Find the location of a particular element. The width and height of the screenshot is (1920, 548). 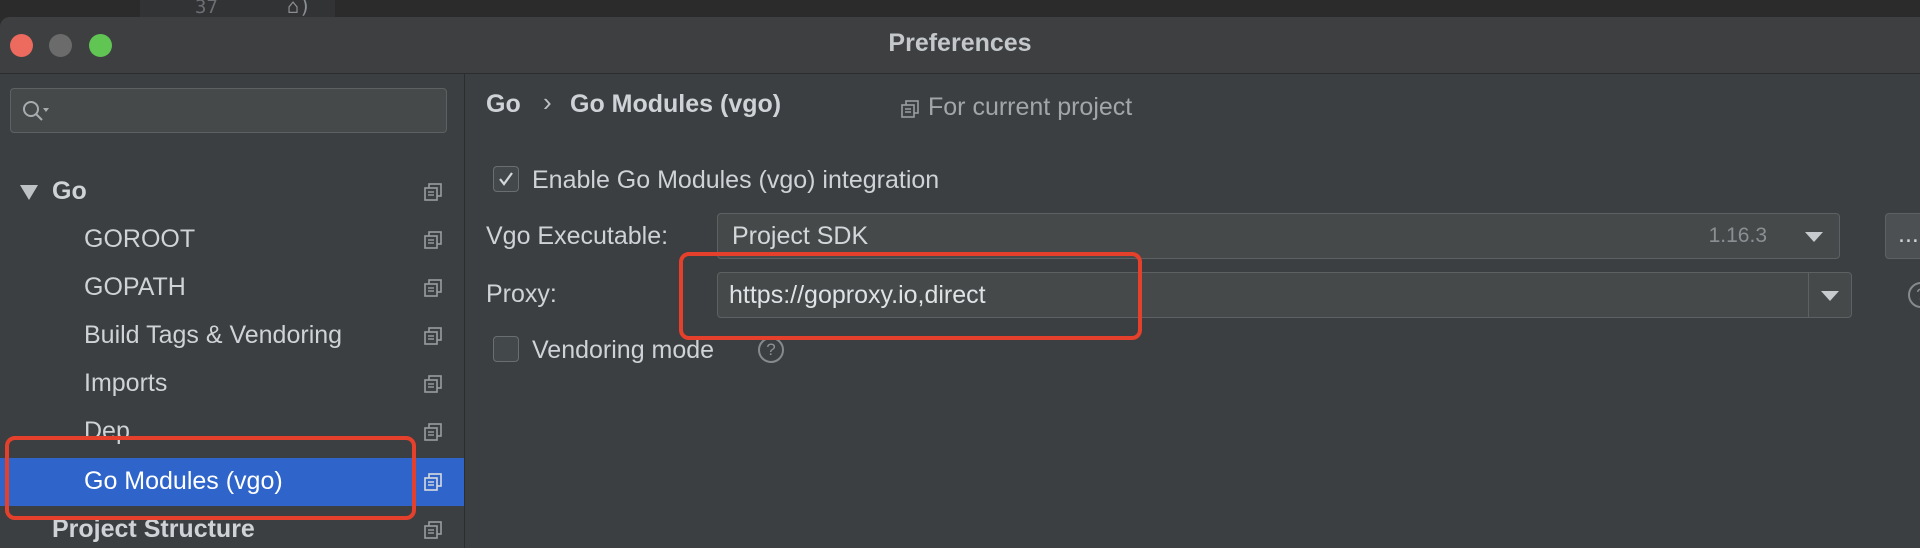

search-input is located at coordinates (247, 111).